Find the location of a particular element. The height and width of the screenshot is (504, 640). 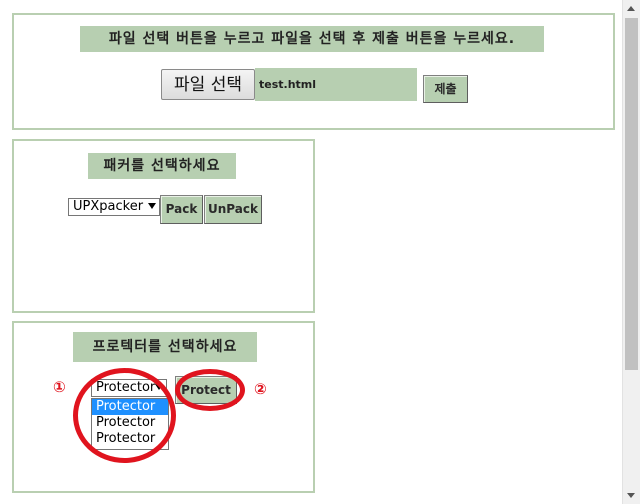

packer-select: UPXpacker is located at coordinates (114, 207).